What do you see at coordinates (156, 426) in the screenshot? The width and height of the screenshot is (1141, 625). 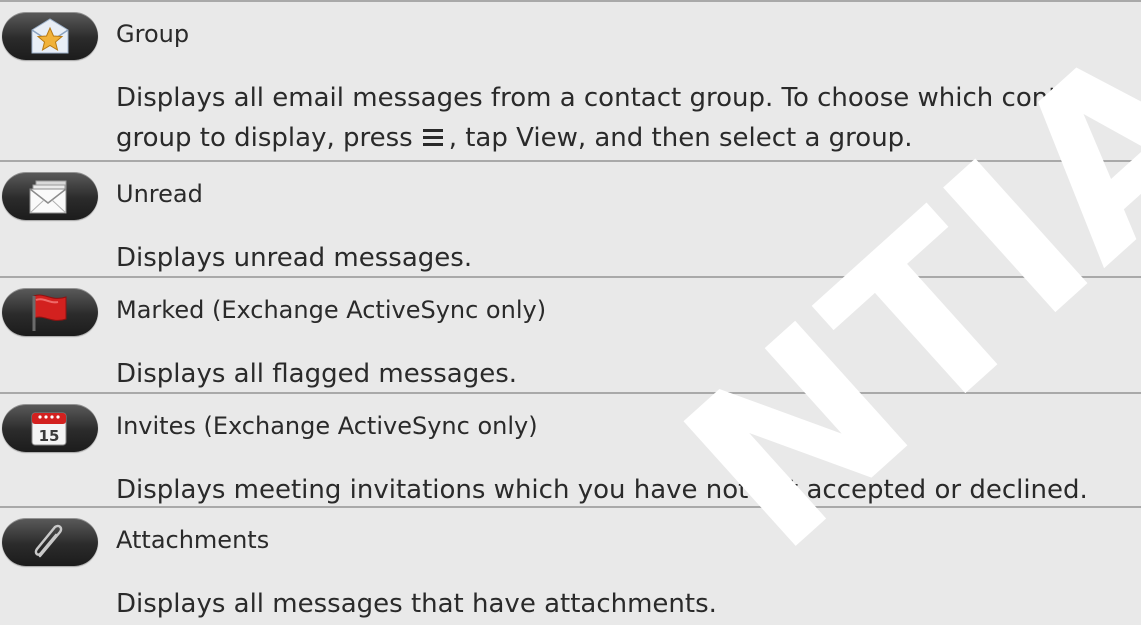 I see `filter-title-text: Invites` at bounding box center [156, 426].